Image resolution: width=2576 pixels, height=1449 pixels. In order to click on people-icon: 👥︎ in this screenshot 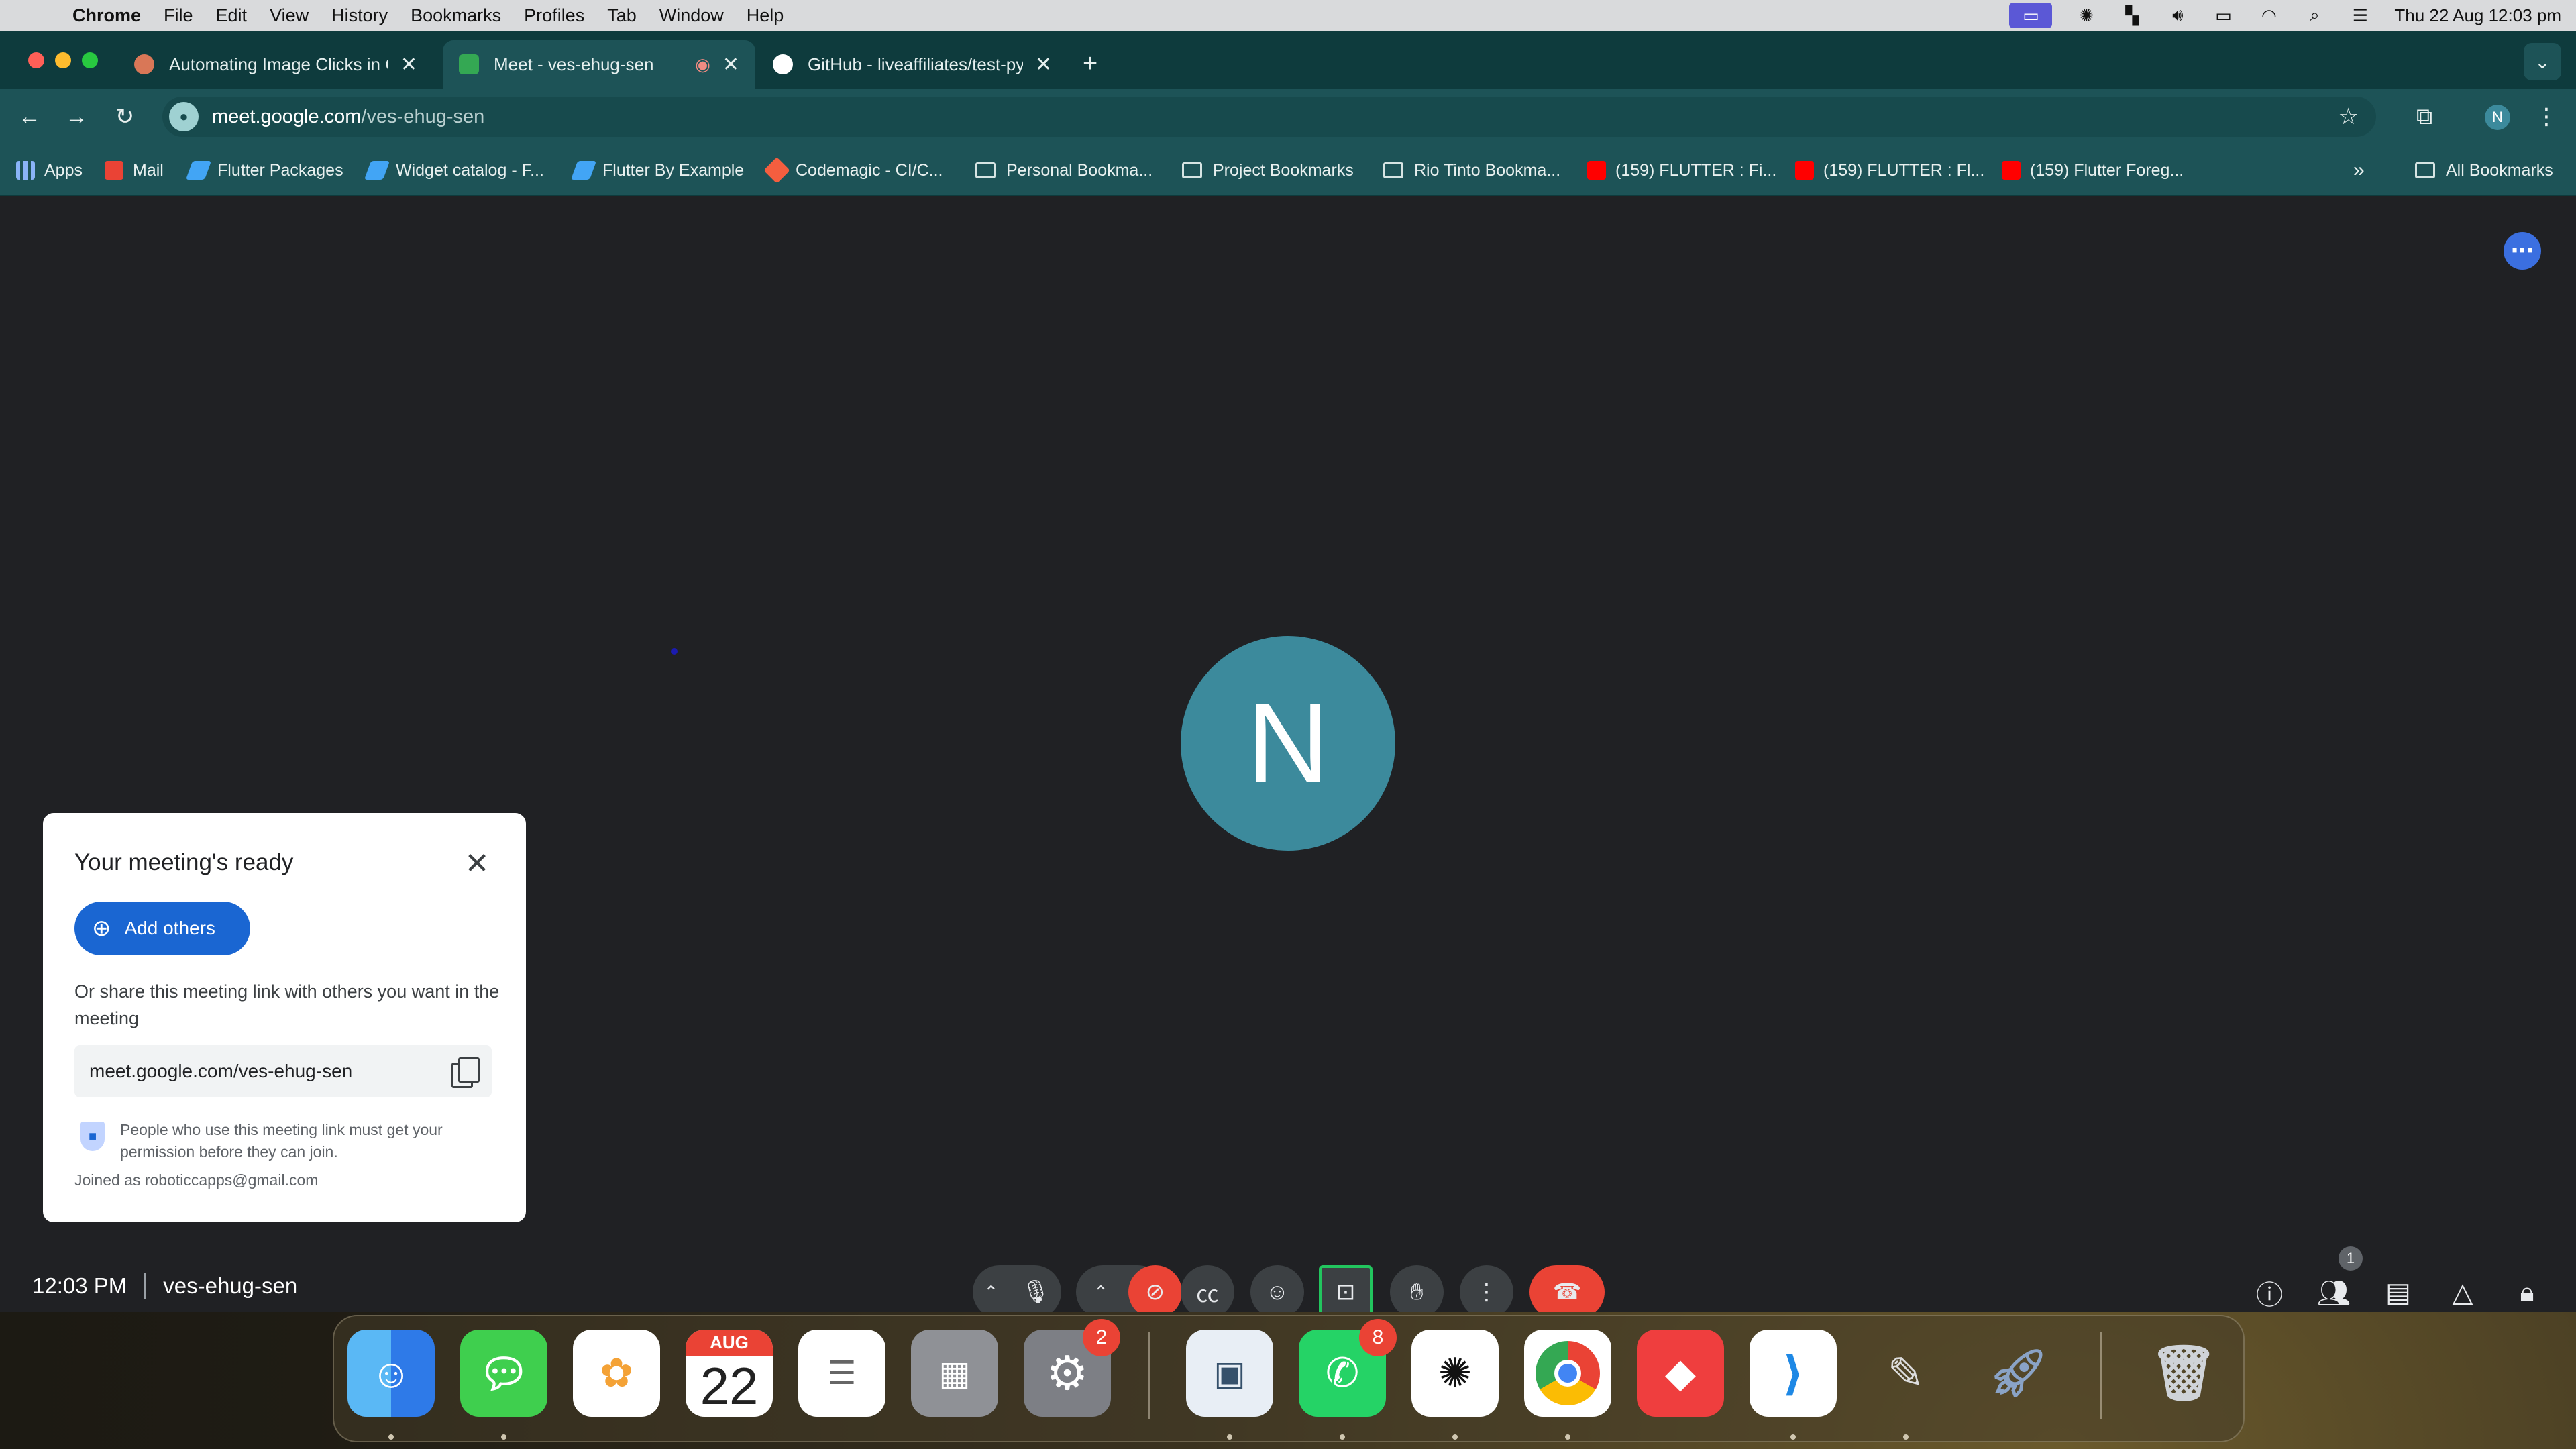, I will do `click(2333, 1290)`.